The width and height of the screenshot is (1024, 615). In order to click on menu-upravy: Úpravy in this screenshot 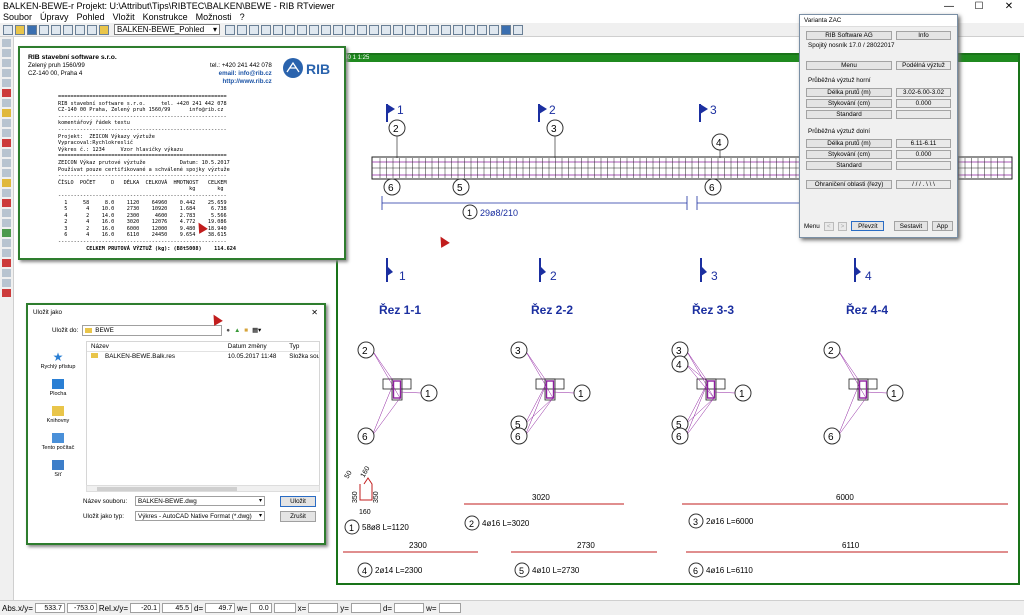, I will do `click(54, 17)`.